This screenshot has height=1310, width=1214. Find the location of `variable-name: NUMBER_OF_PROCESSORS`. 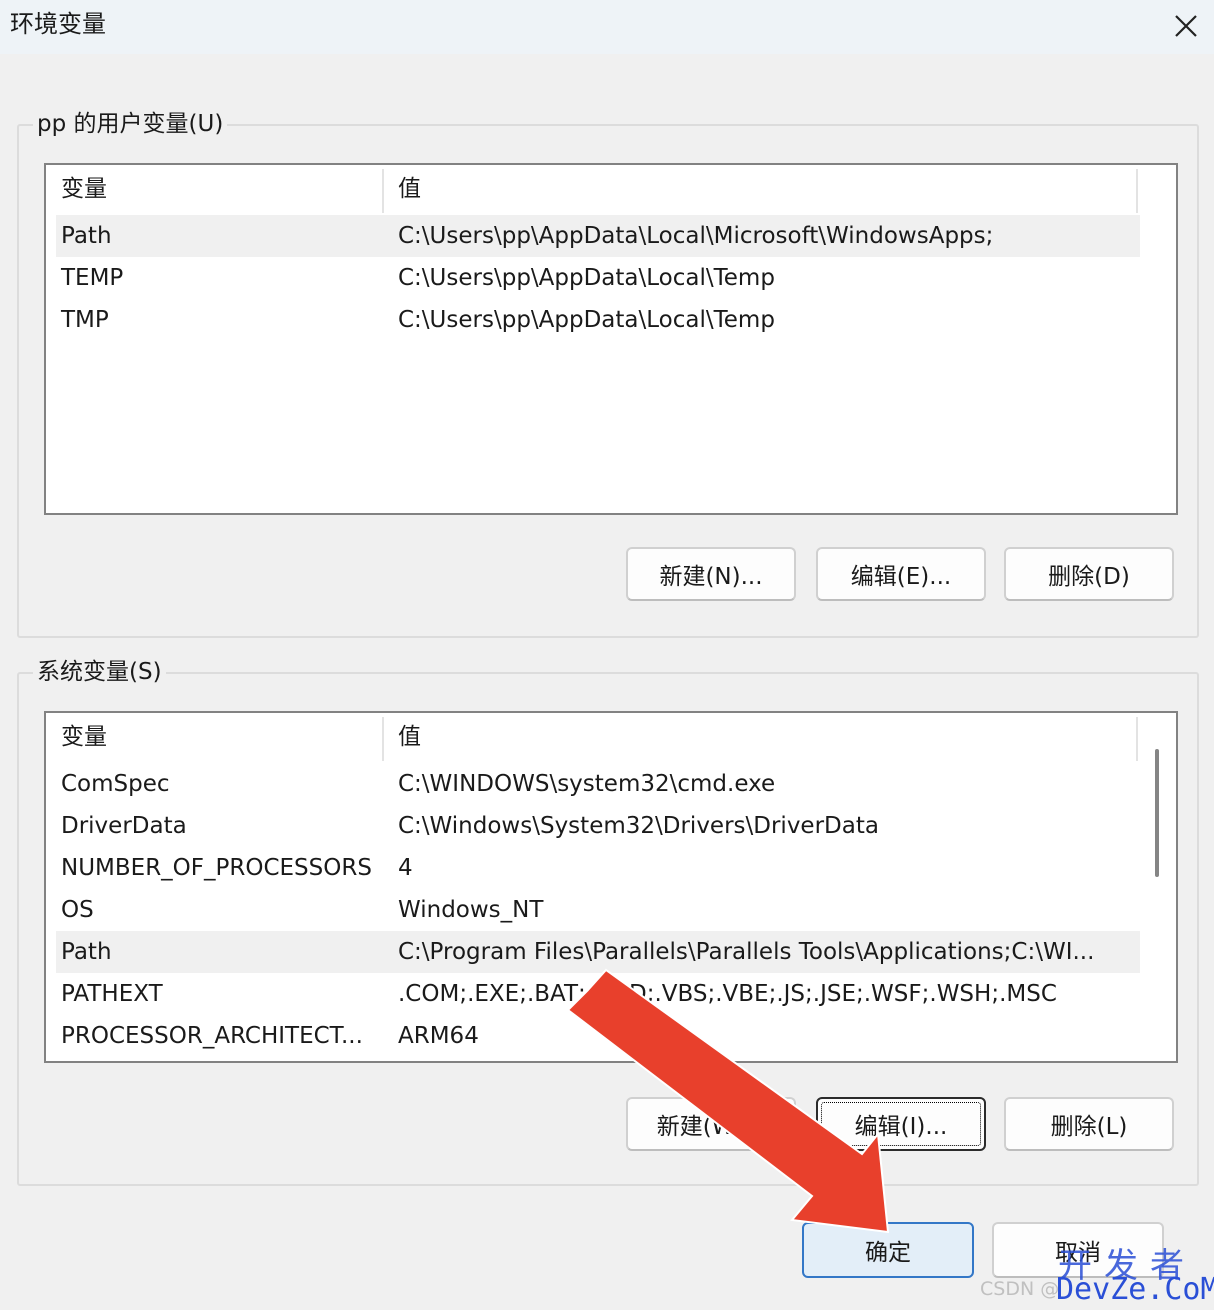

variable-name: NUMBER_OF_PROCESSORS is located at coordinates (216, 868).